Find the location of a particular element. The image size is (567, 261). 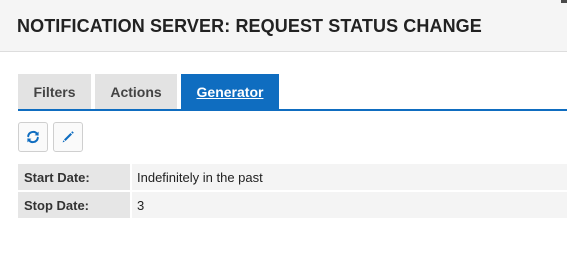

tab-actions: Actions is located at coordinates (136, 91).